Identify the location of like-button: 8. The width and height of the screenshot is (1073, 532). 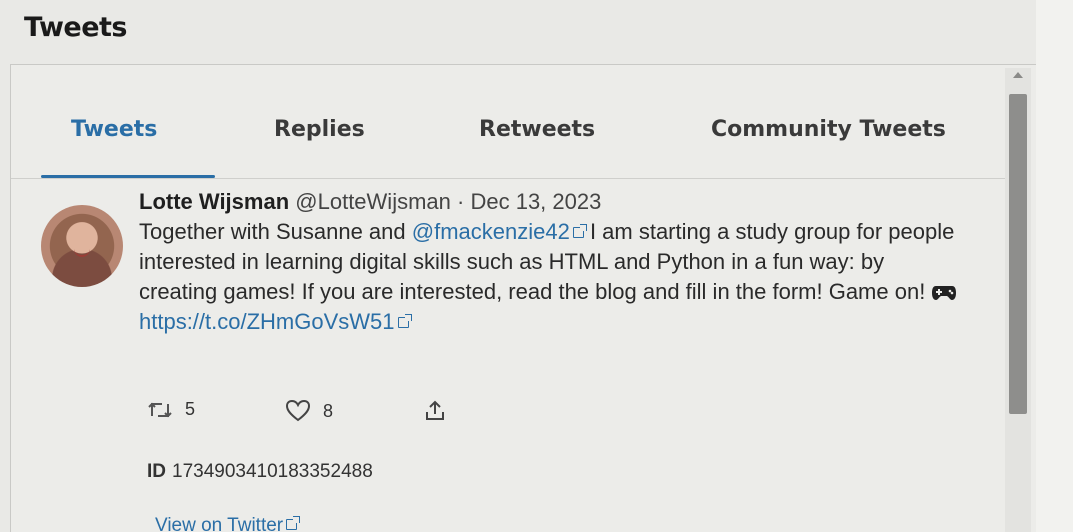
(309, 411).